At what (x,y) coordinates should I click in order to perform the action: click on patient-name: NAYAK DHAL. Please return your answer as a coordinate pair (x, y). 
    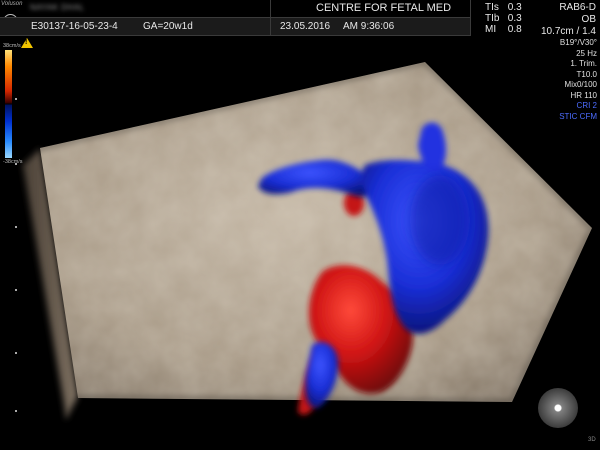
    Looking at the image, I should click on (57, 7).